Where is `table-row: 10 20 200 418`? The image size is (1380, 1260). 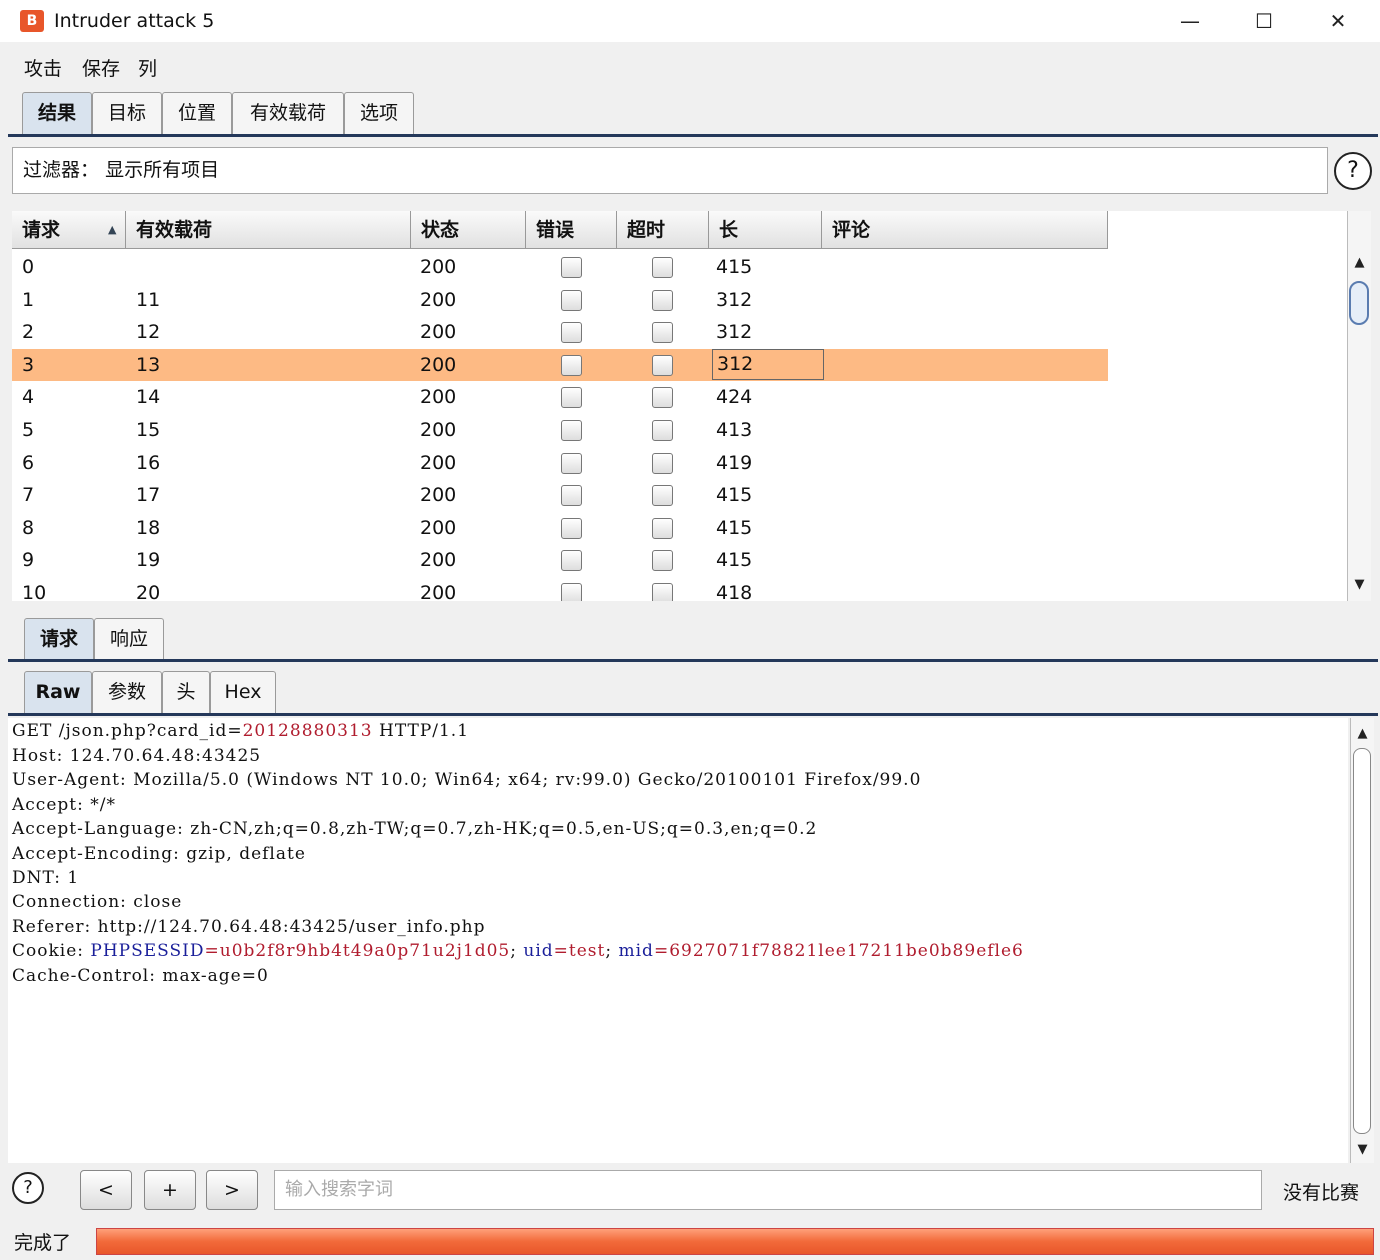
table-row: 10 20 200 418 is located at coordinates (560, 589).